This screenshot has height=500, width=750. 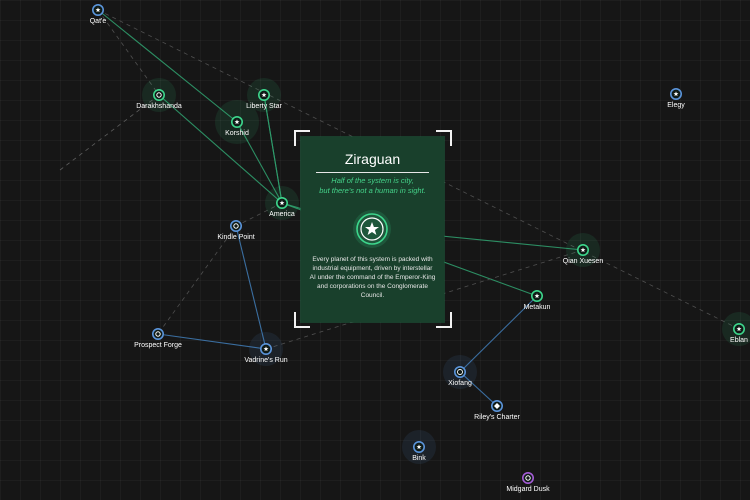 What do you see at coordinates (98, 21) in the screenshot?
I see `system-label-qat-e: Qat'e` at bounding box center [98, 21].